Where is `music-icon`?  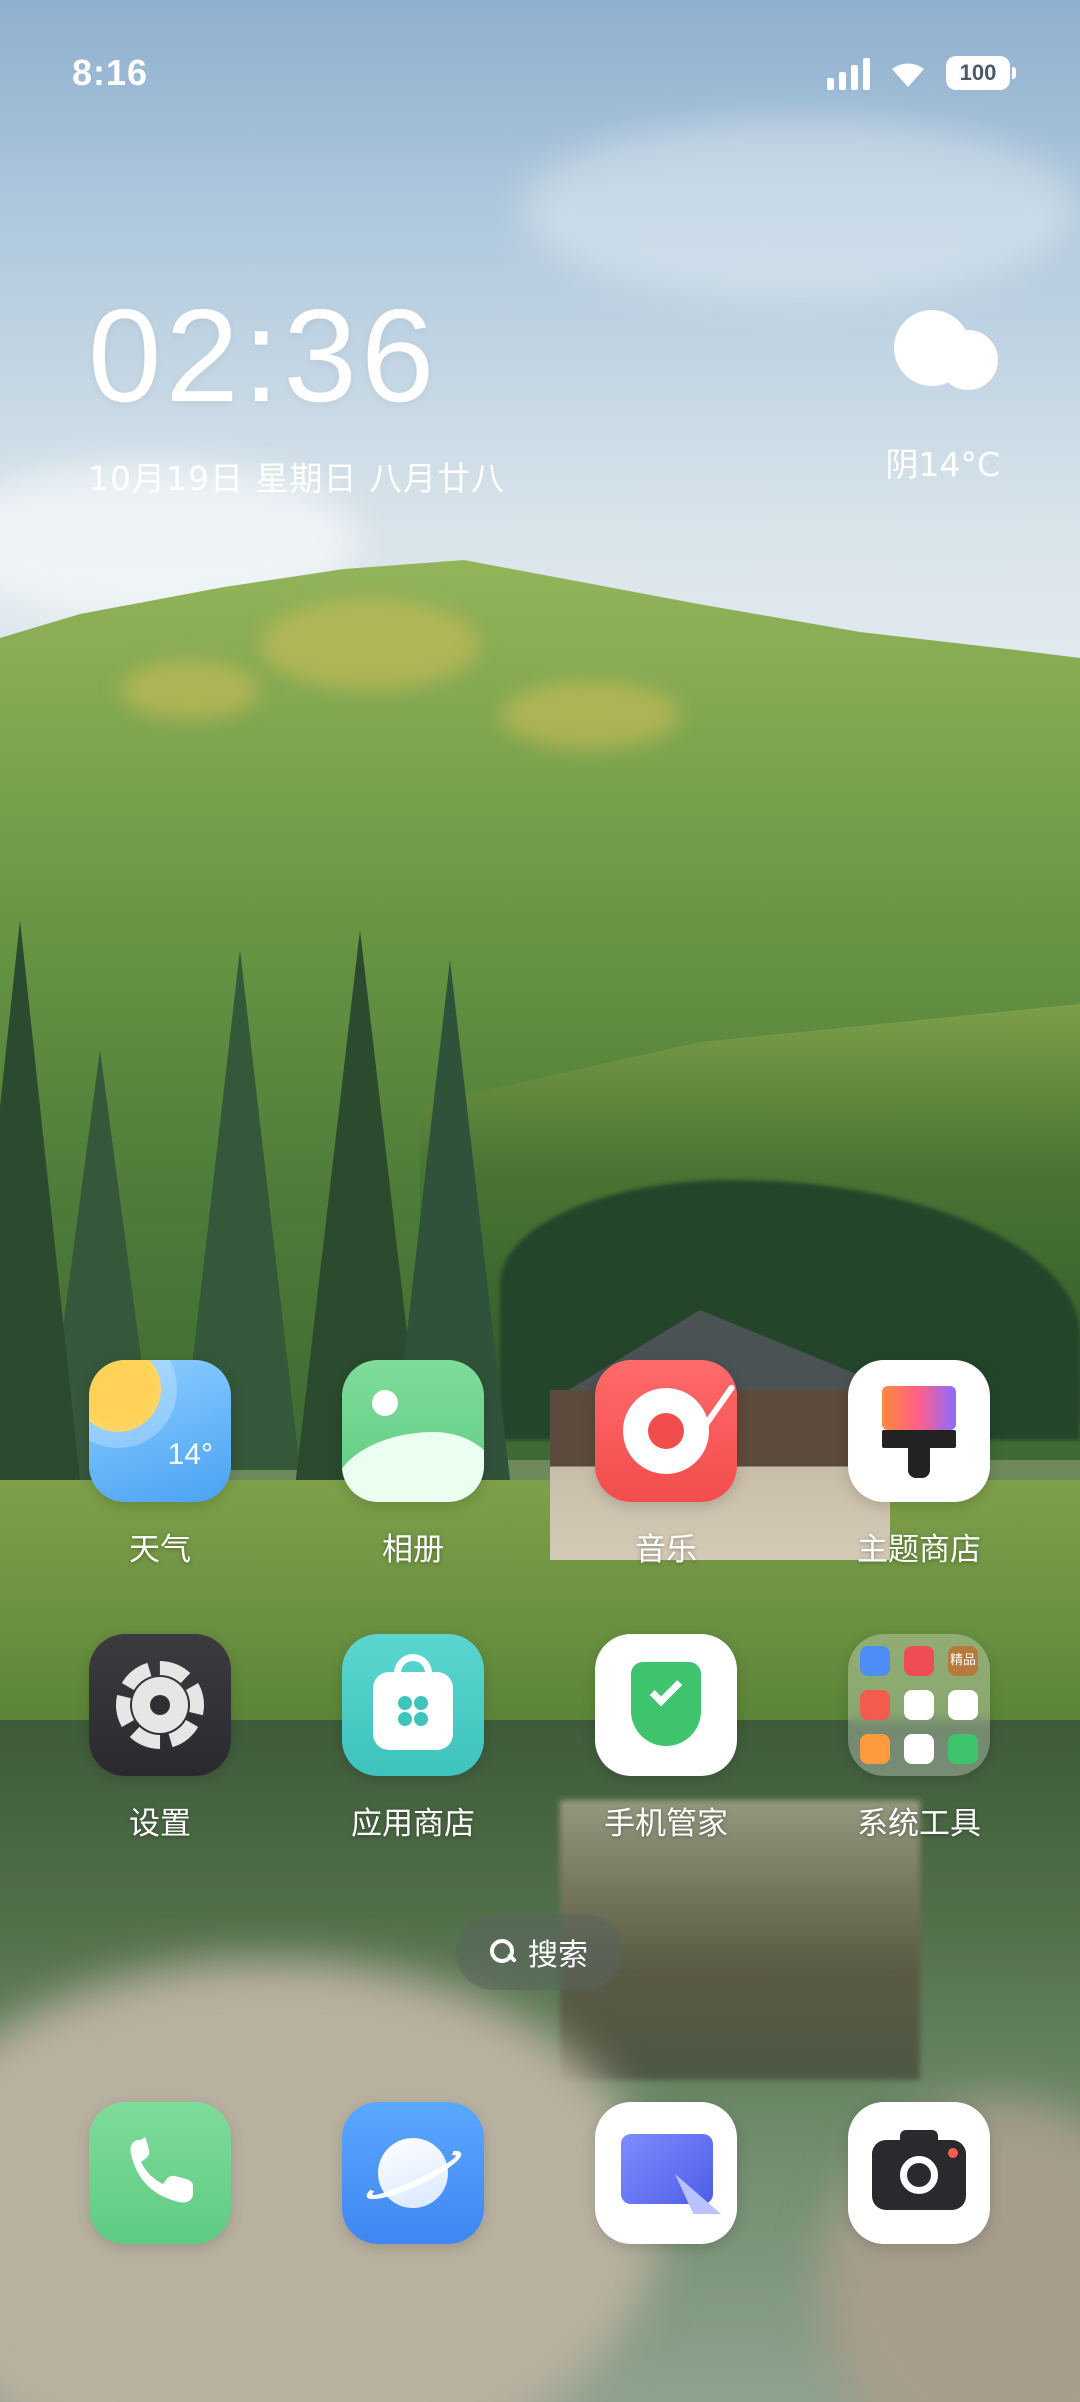 music-icon is located at coordinates (666, 1431).